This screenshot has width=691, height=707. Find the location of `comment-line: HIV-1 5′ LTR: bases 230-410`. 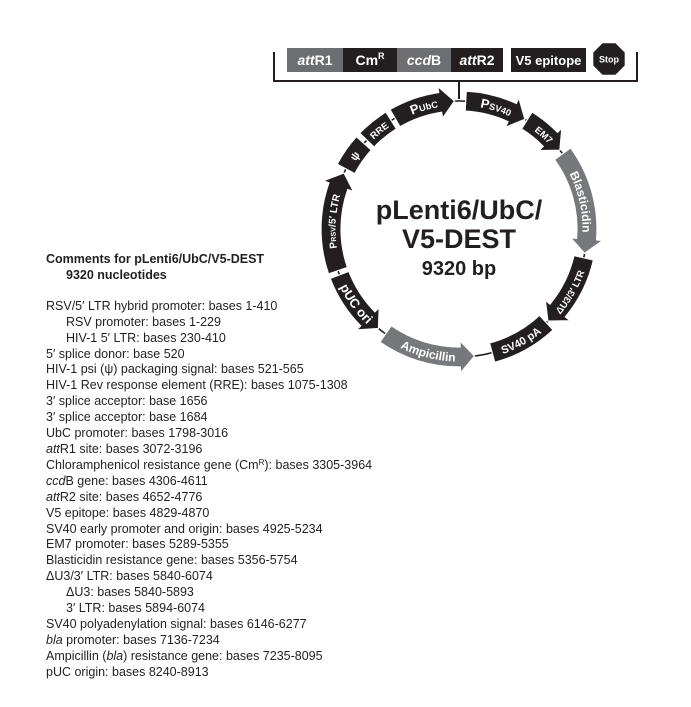

comment-line: HIV-1 5′ LTR: bases 230-410 is located at coordinates (146, 337).